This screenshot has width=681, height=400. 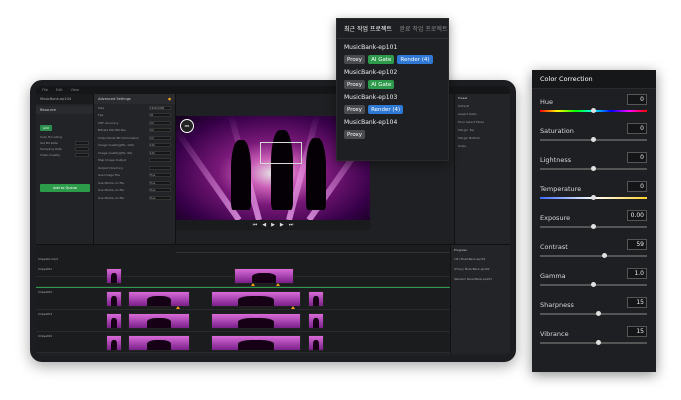 What do you see at coordinates (134, 108) in the screenshot?
I see `settings-row: Size 1920x1080` at bounding box center [134, 108].